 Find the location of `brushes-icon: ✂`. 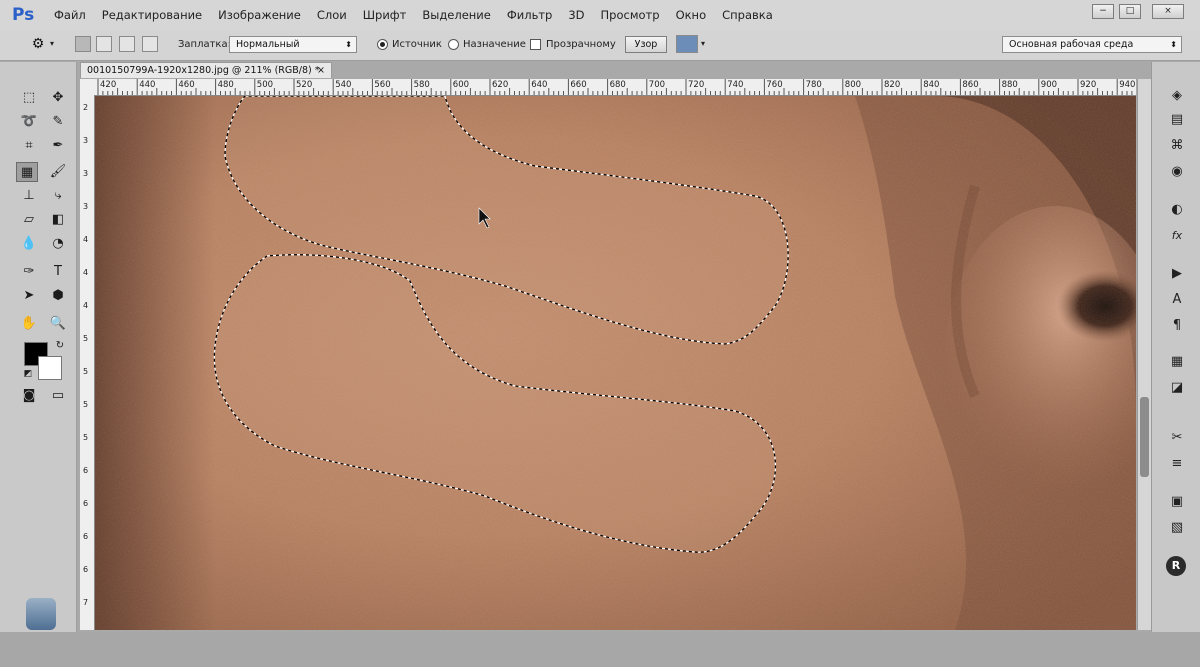

brushes-icon: ✂ is located at coordinates (1177, 438).